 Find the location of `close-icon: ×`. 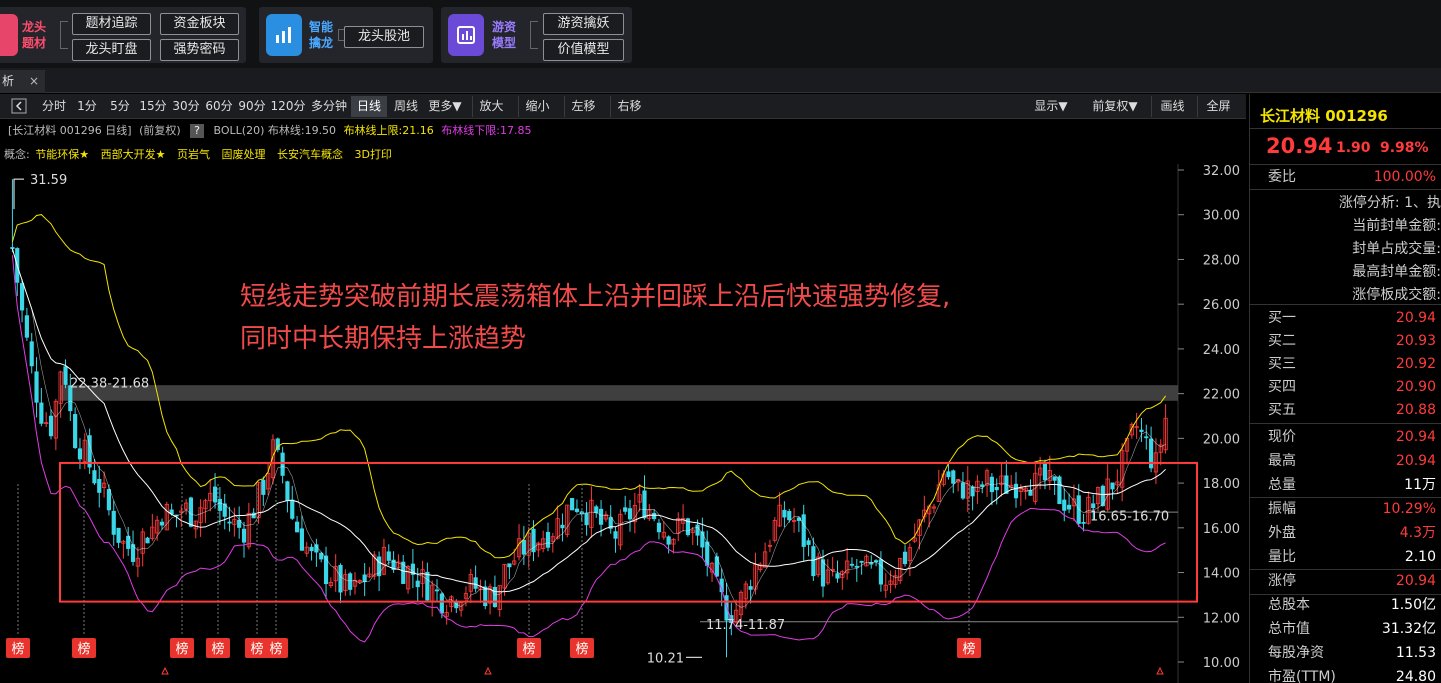

close-icon: × is located at coordinates (34, 81).